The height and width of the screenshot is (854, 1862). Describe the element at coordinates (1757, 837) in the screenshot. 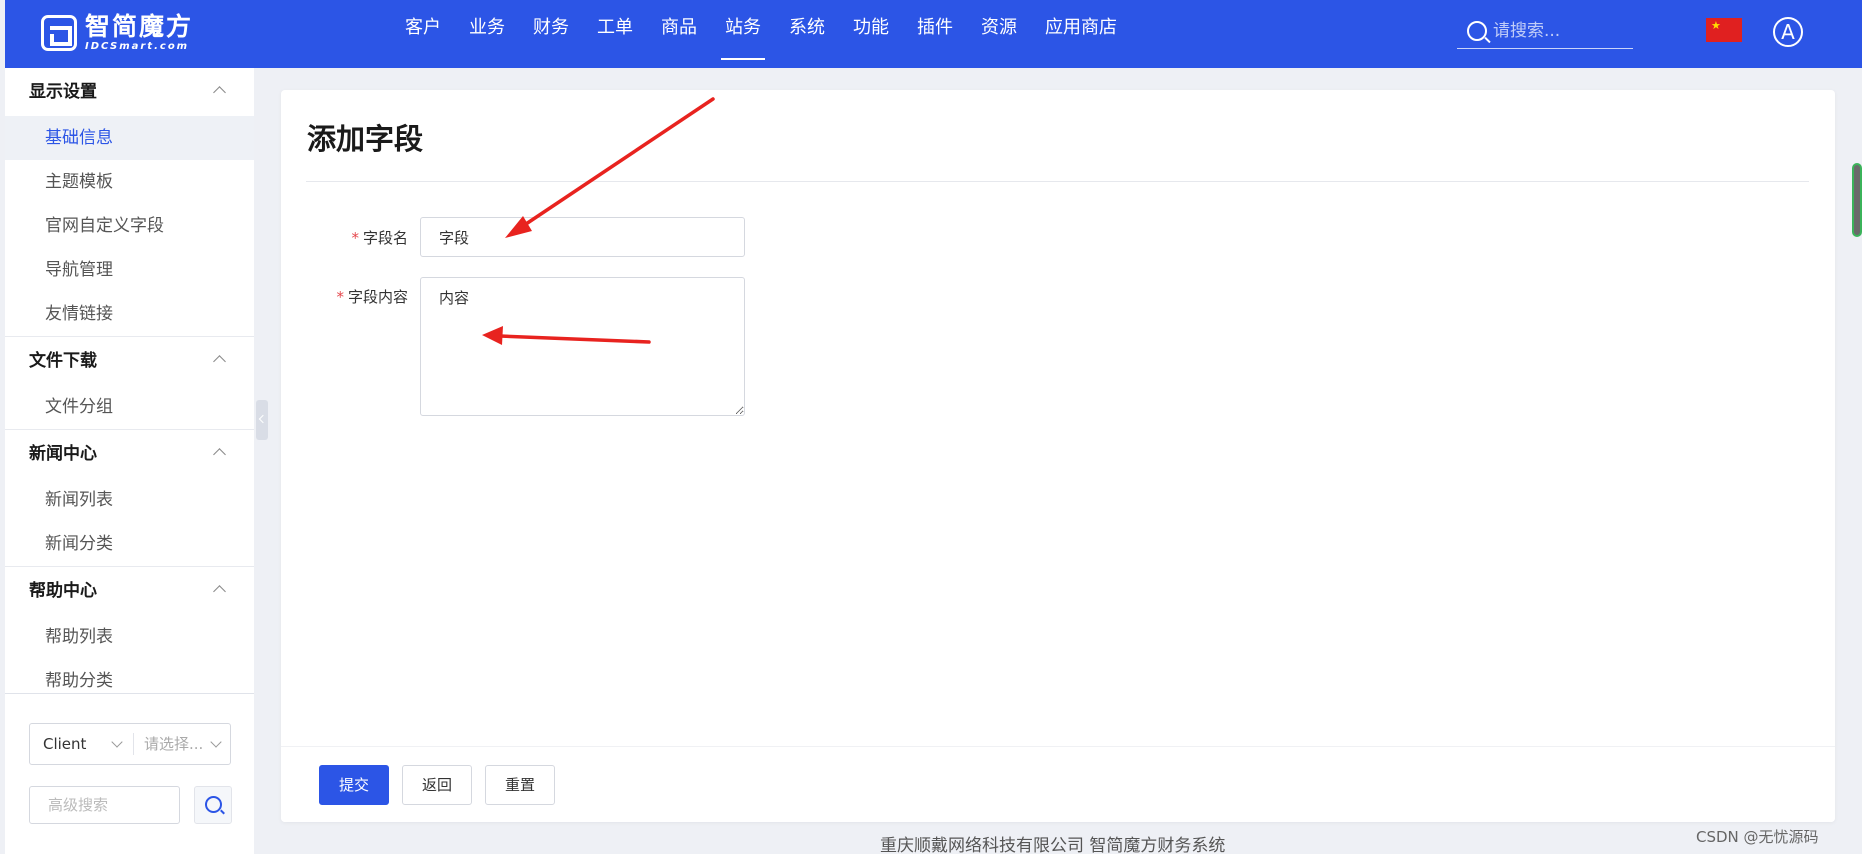

I see `csdn-watermark: CSDN @无忧源码` at that location.